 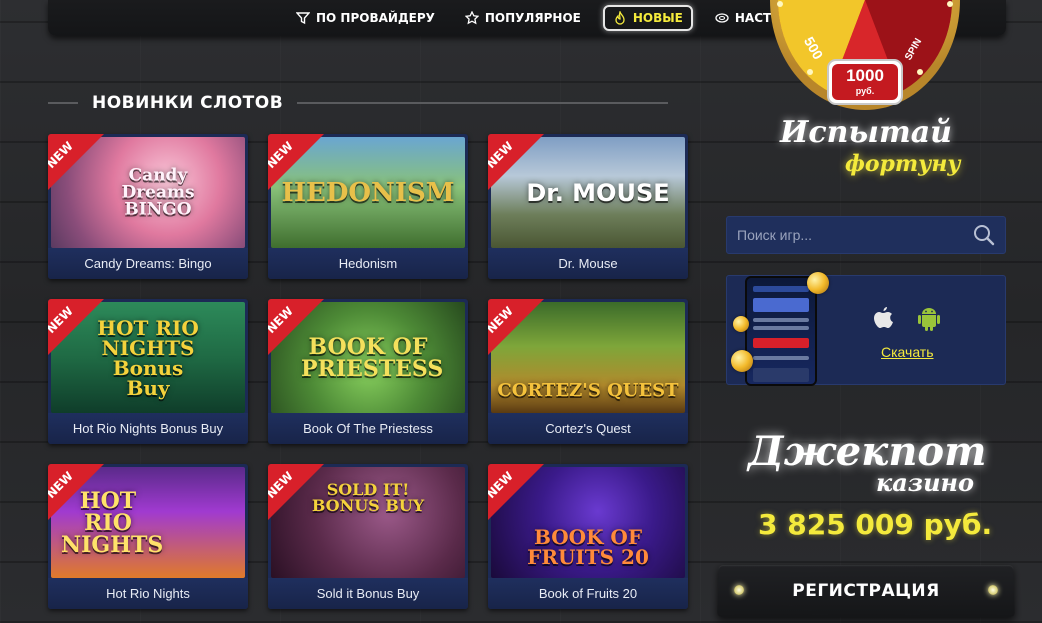 I want to click on download-link: Скачать, so click(x=907, y=352).